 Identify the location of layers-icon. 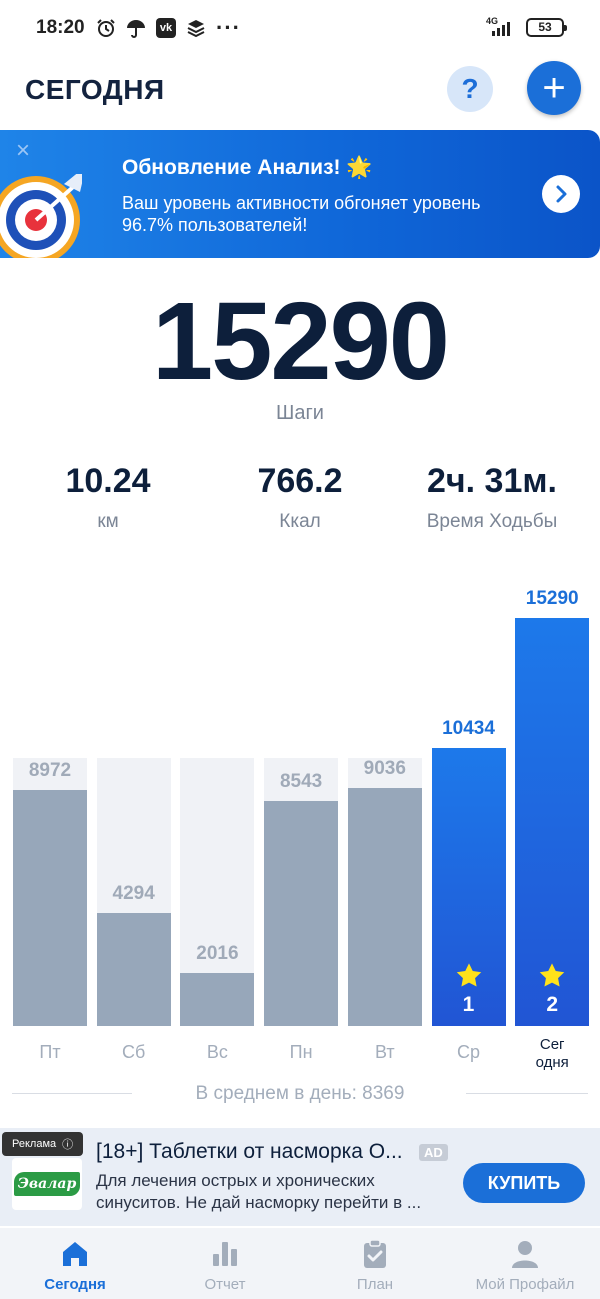
(196, 28).